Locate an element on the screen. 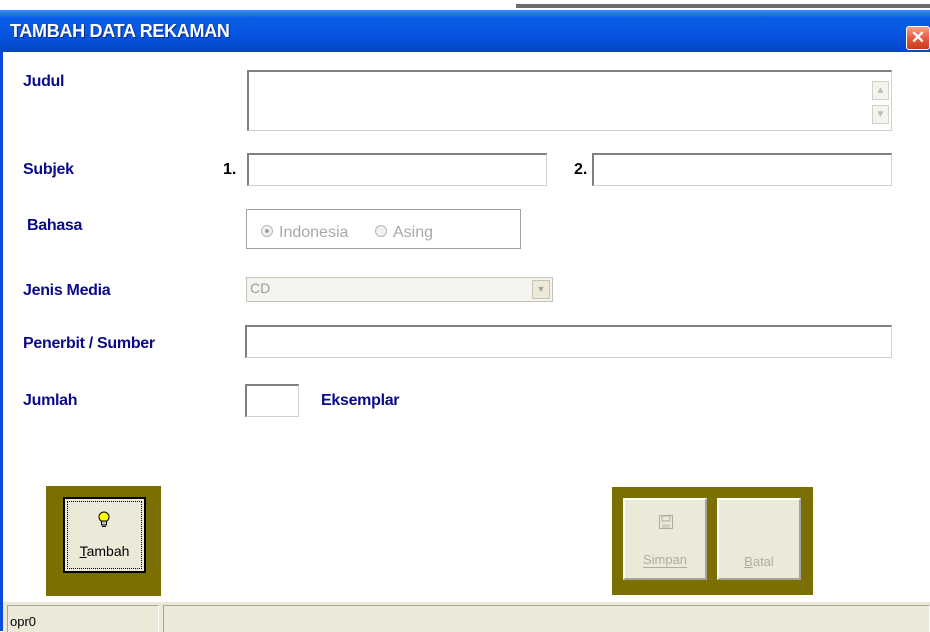 The width and height of the screenshot is (930, 632). background-strip is located at coordinates (465, 5).